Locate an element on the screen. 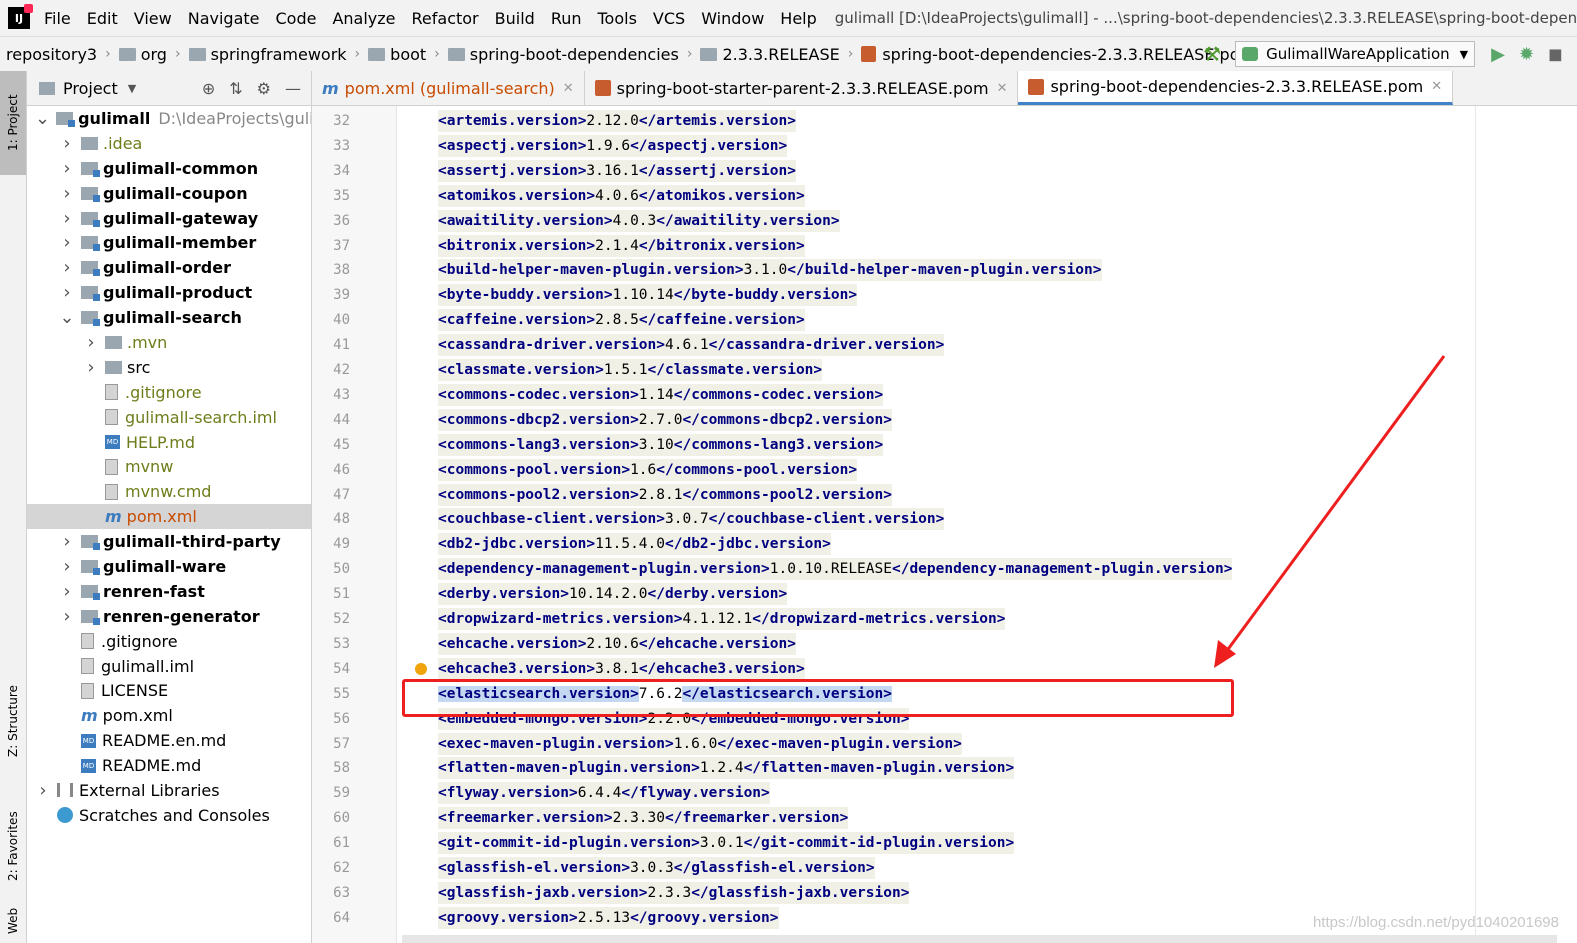 This screenshot has height=943, width=1577. build-hammer-icon: ⚒ is located at coordinates (1212, 54).